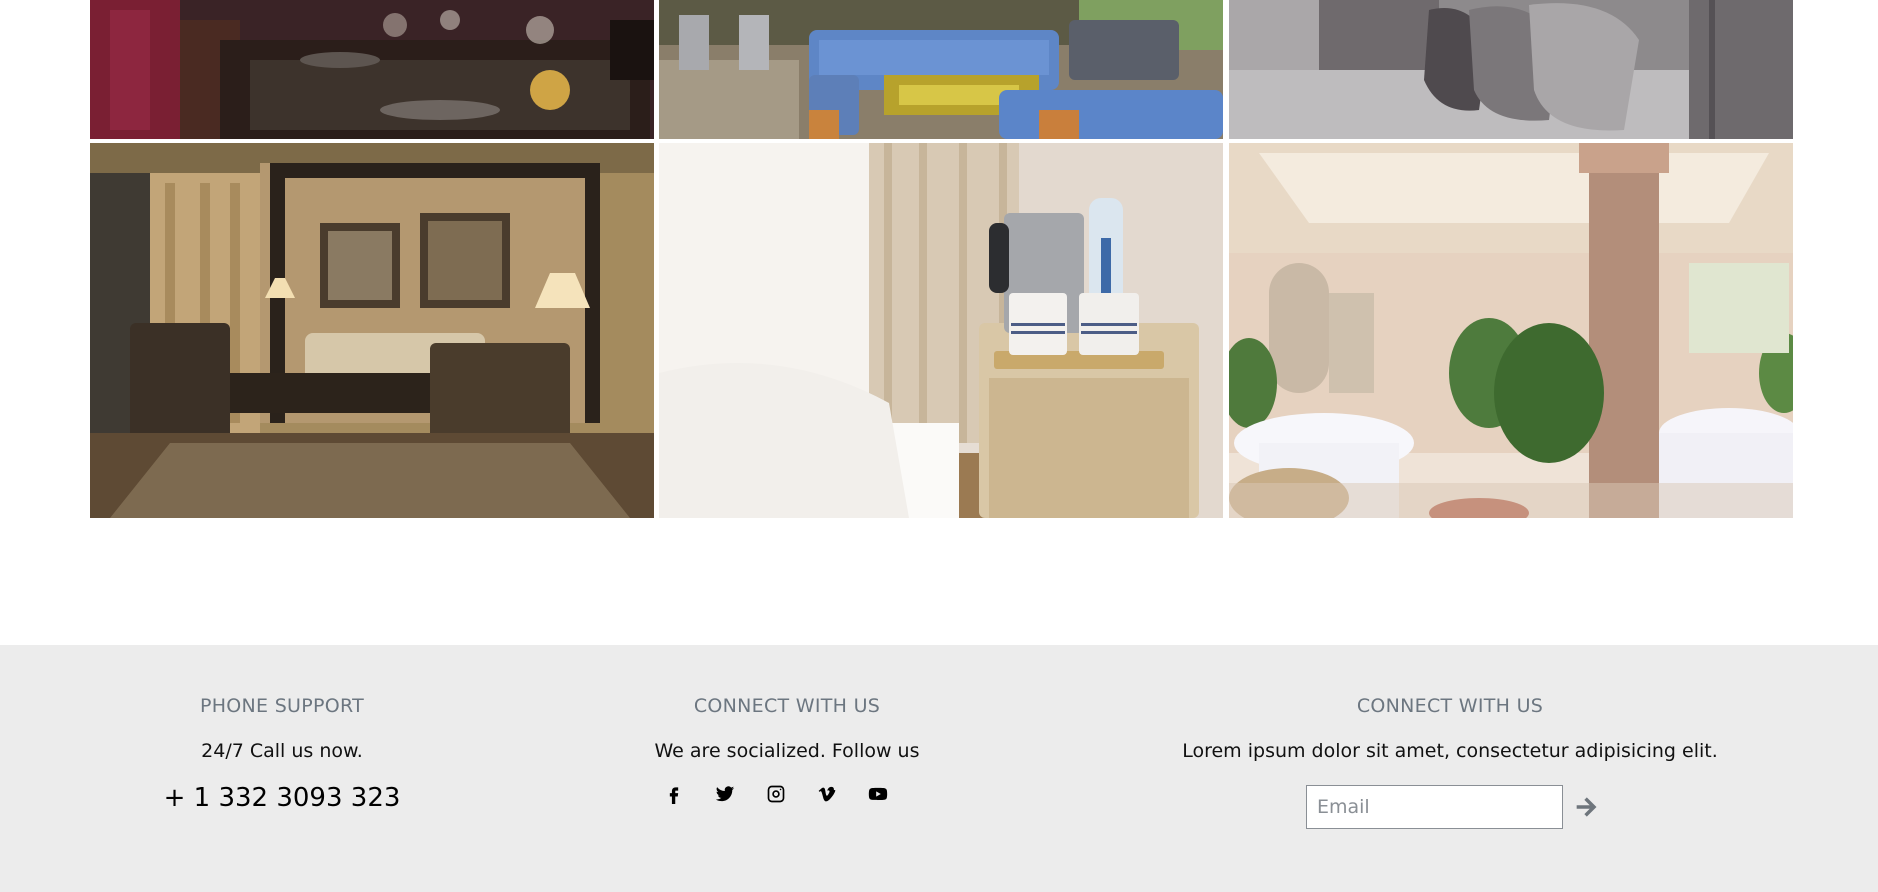  I want to click on arrow-right-icon, so click(1586, 807).